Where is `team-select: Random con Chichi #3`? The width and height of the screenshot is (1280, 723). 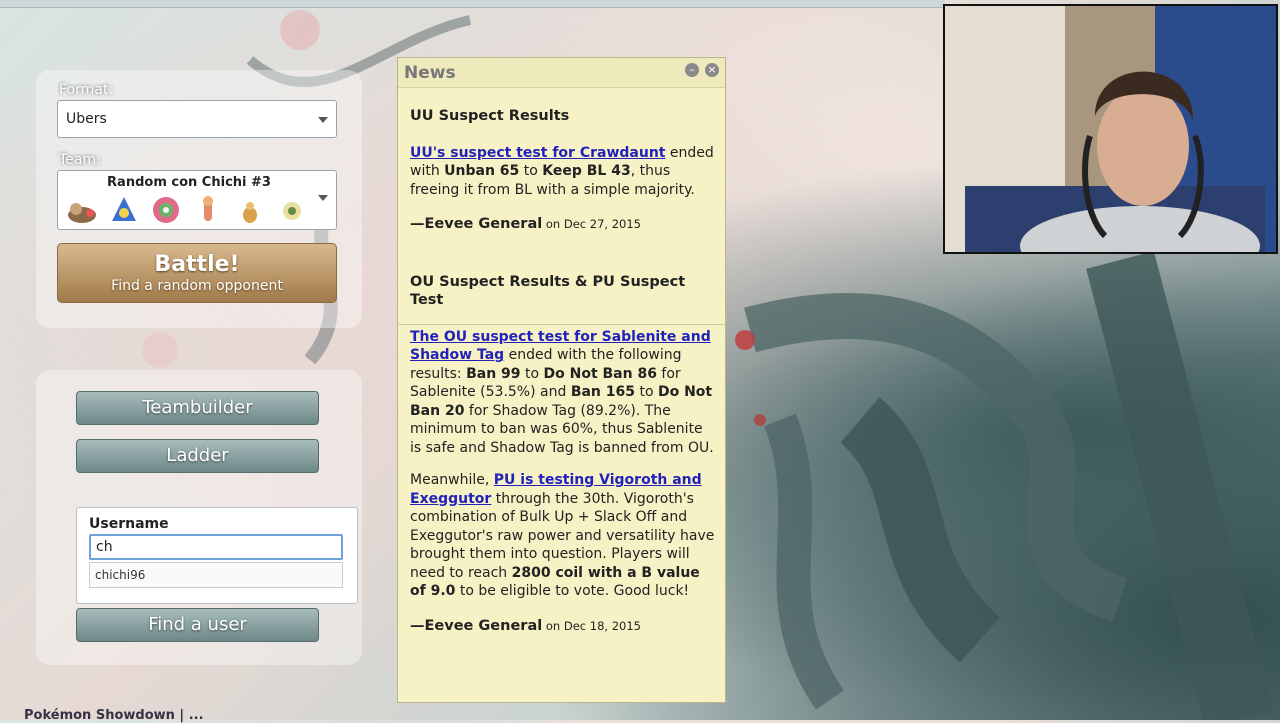 team-select: Random con Chichi #3 is located at coordinates (197, 200).